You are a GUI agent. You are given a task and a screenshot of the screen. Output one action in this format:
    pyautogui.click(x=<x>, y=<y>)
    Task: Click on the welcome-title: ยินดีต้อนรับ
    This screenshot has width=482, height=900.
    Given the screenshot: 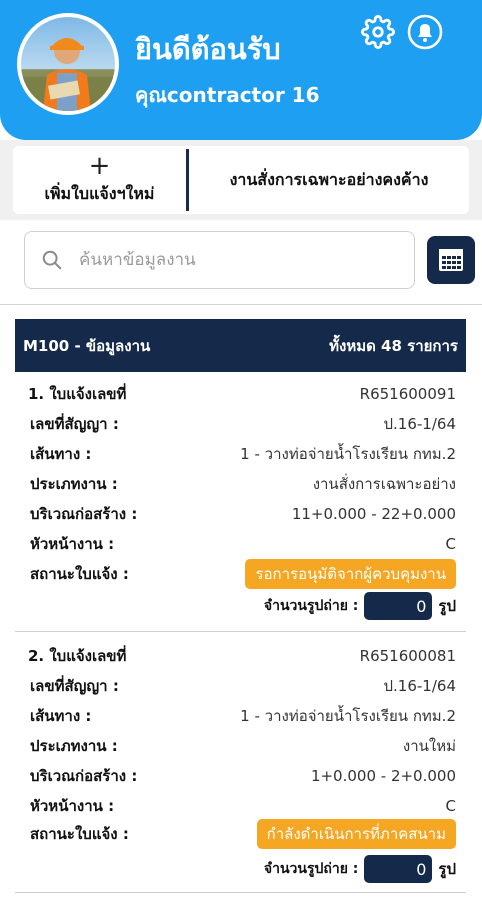 What is the action you would take?
    pyautogui.click(x=208, y=49)
    